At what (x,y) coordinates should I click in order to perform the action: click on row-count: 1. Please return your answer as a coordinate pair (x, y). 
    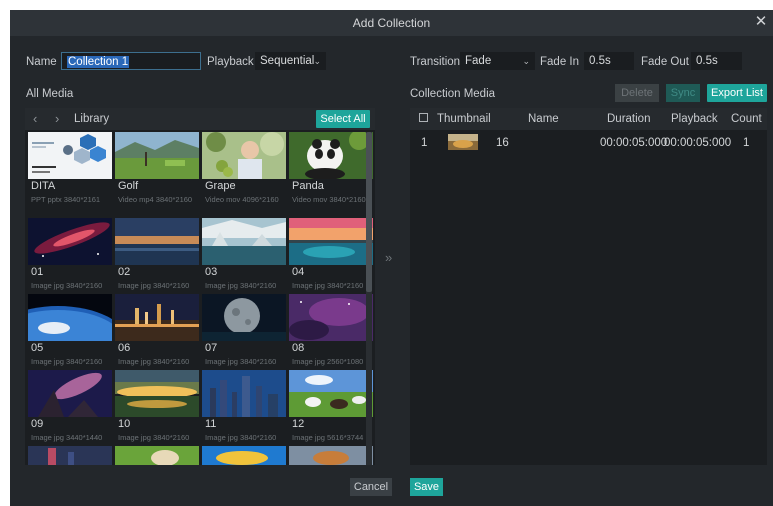
    Looking at the image, I should click on (746, 143).